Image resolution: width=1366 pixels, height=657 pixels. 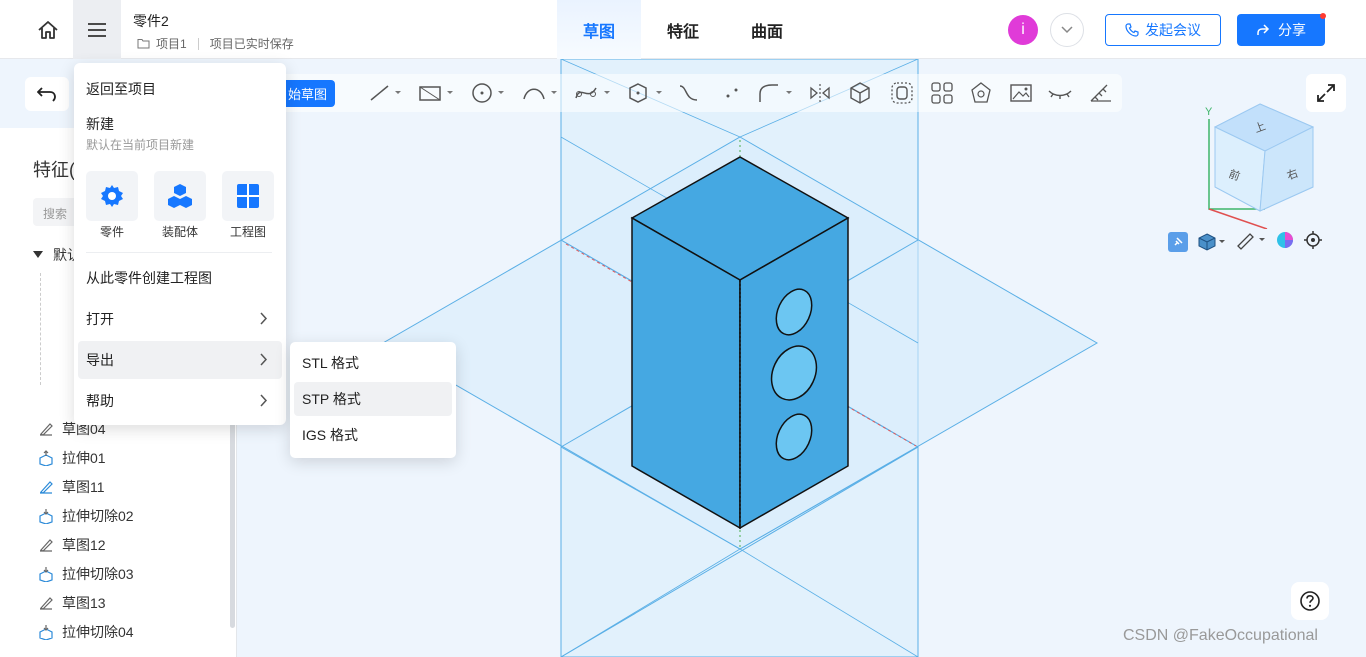 I want to click on save-status: 项目已实时保存, so click(x=251, y=44).